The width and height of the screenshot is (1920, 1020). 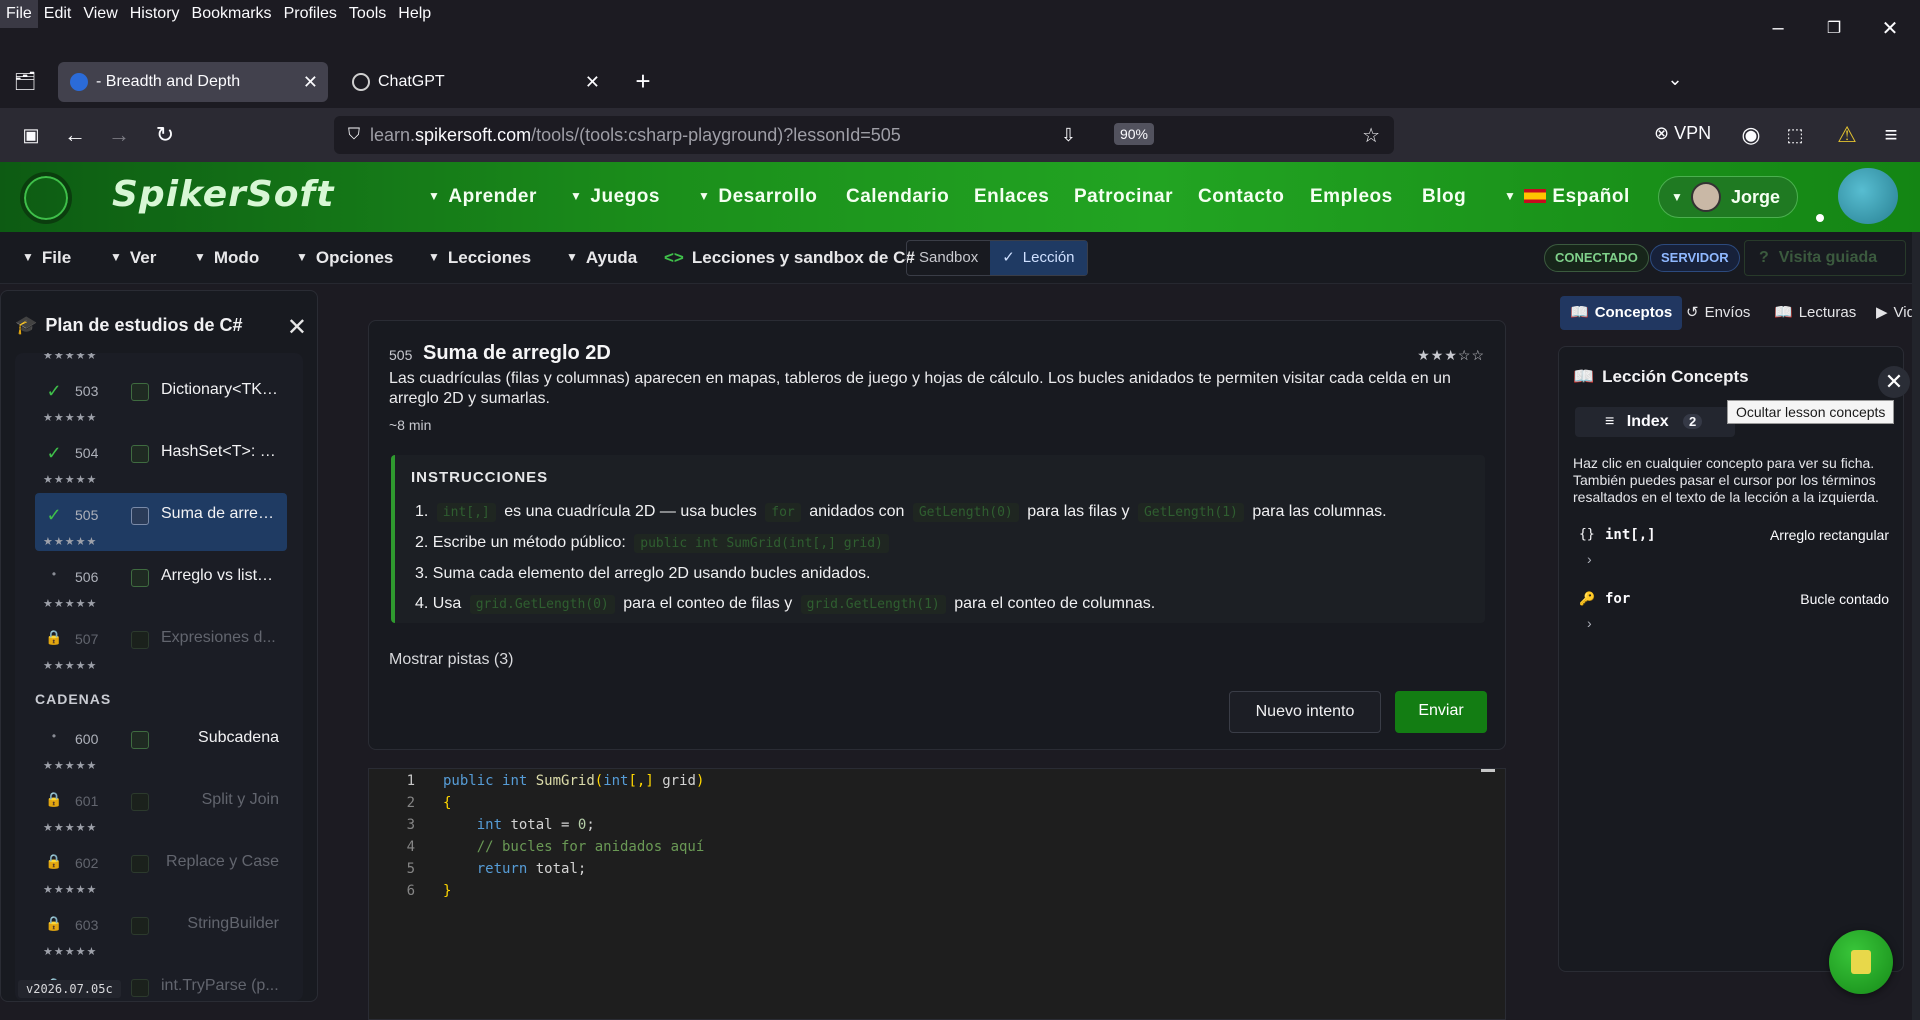 What do you see at coordinates (297, 327) in the screenshot?
I see `close-sidebar-icon: ✕` at bounding box center [297, 327].